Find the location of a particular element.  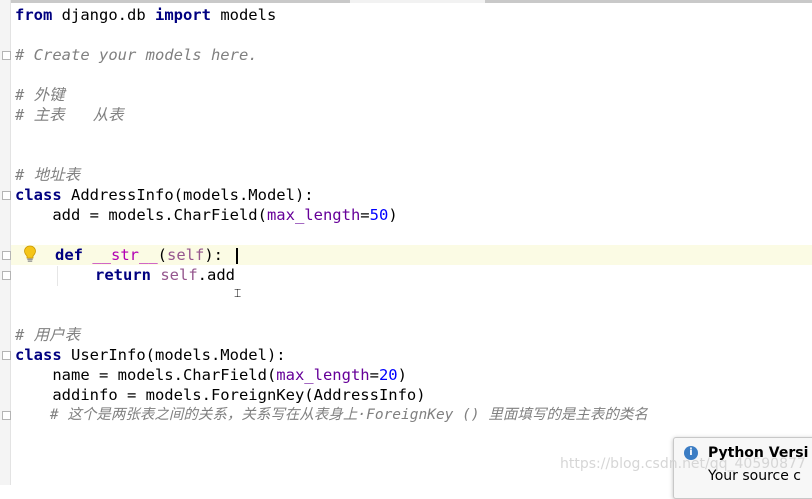

code-line: class AddressInfo(models.Model): is located at coordinates (164, 195).